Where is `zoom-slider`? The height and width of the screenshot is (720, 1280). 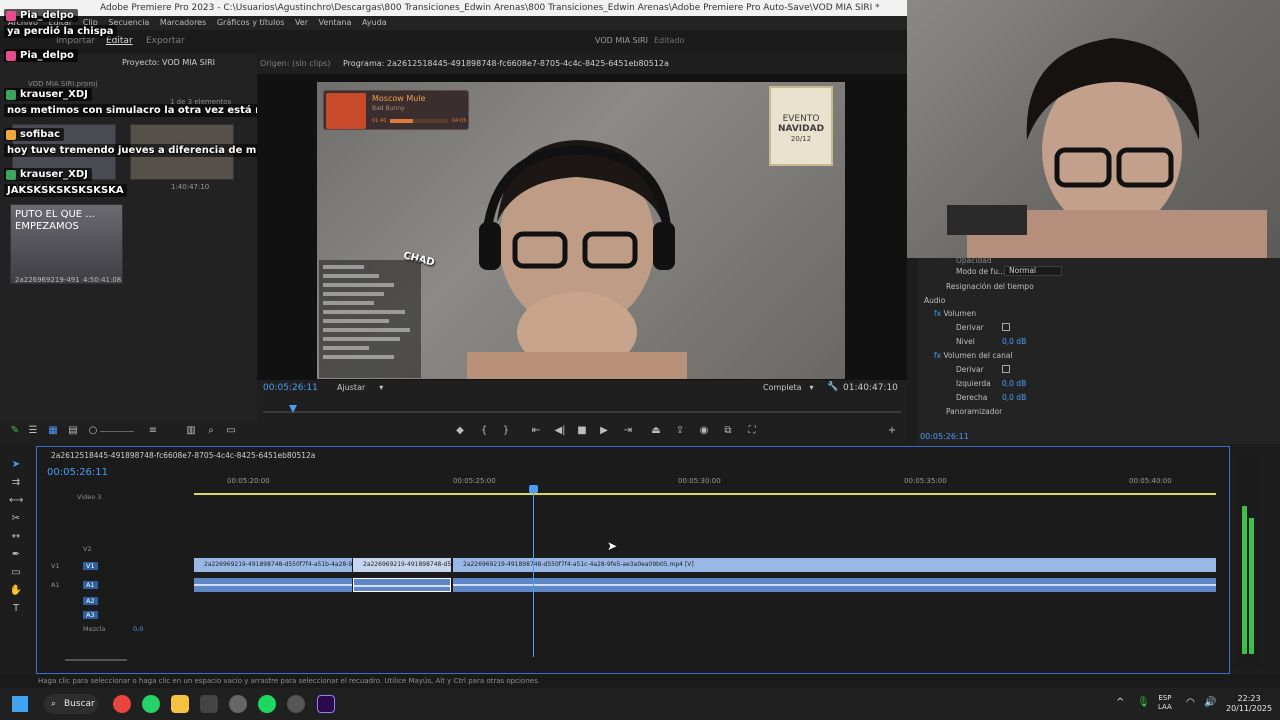 zoom-slider is located at coordinates (117, 431).